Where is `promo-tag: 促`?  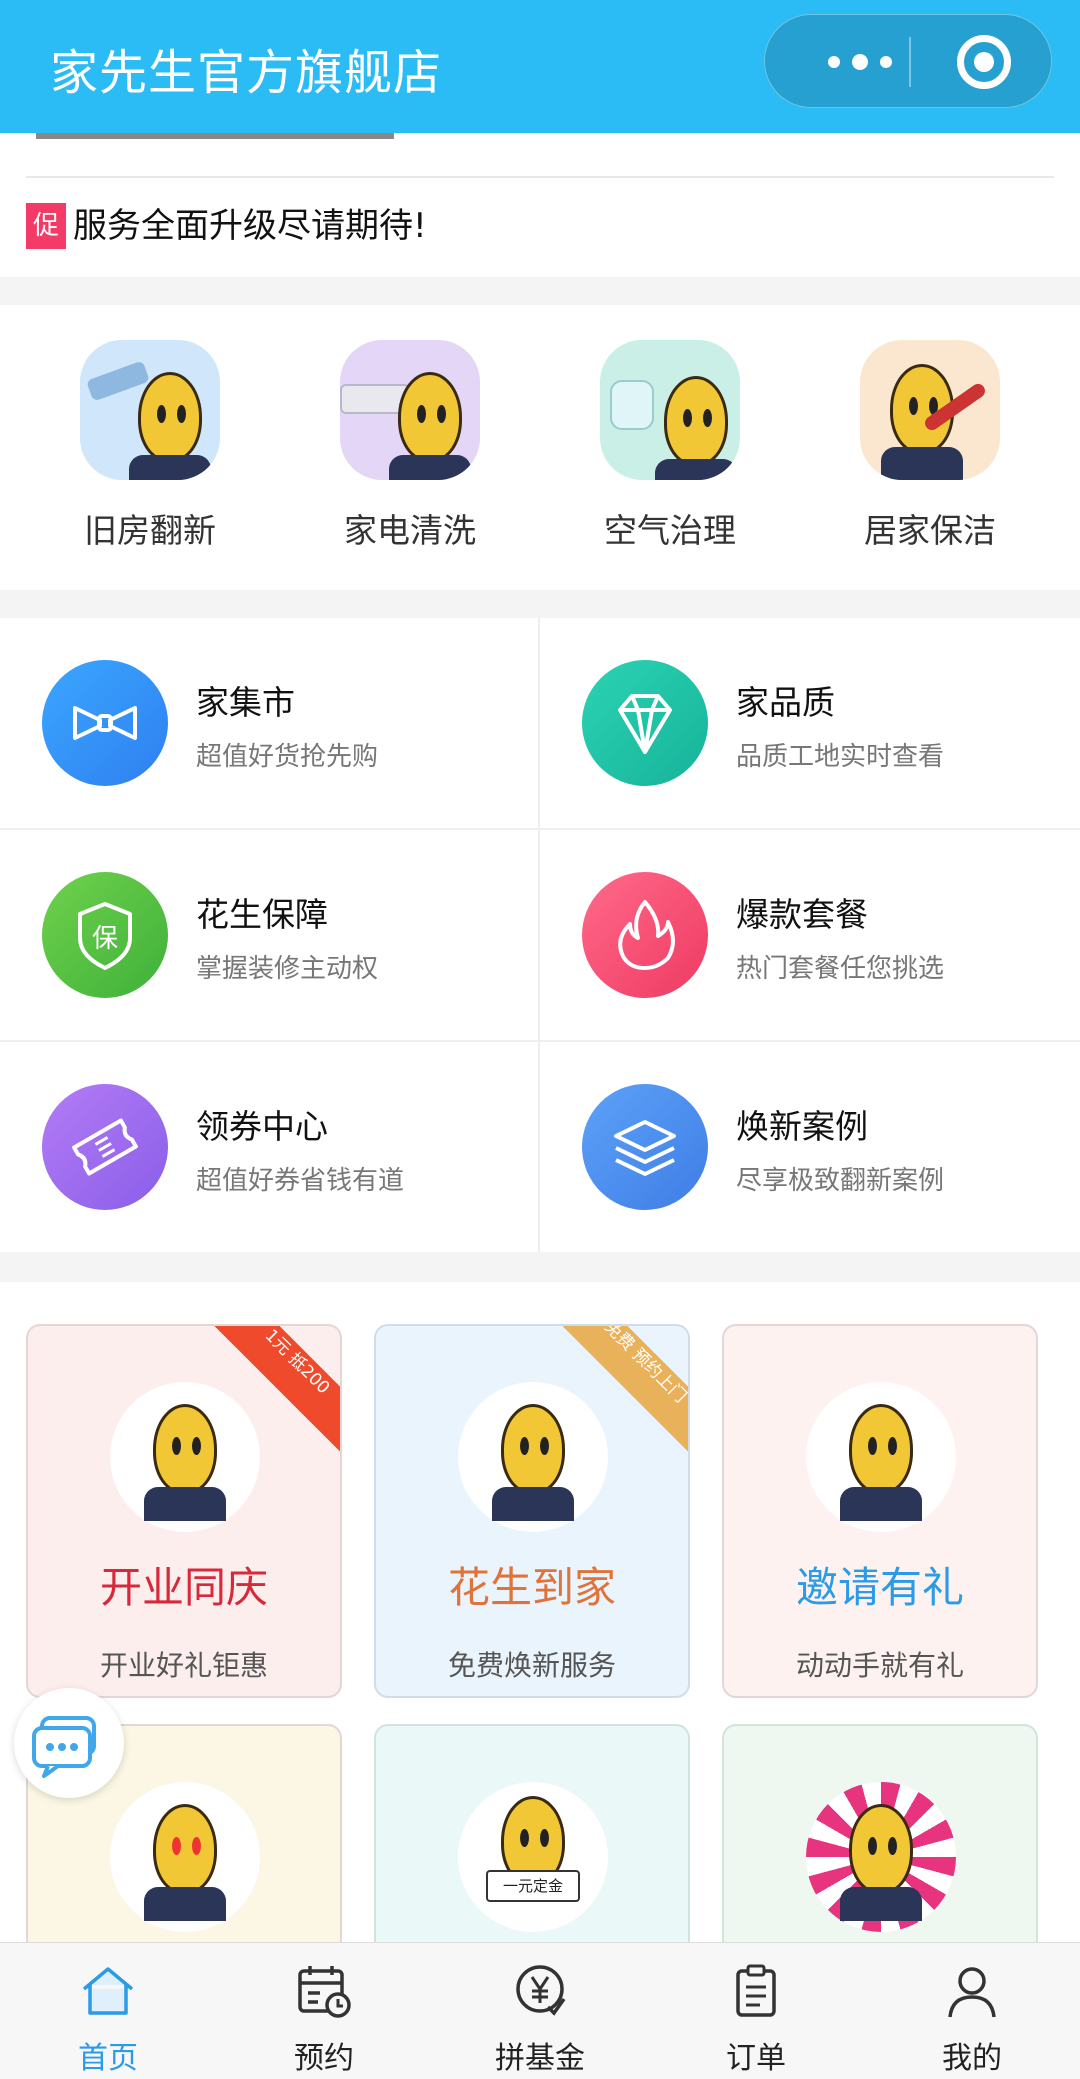
promo-tag: 促 is located at coordinates (46, 226).